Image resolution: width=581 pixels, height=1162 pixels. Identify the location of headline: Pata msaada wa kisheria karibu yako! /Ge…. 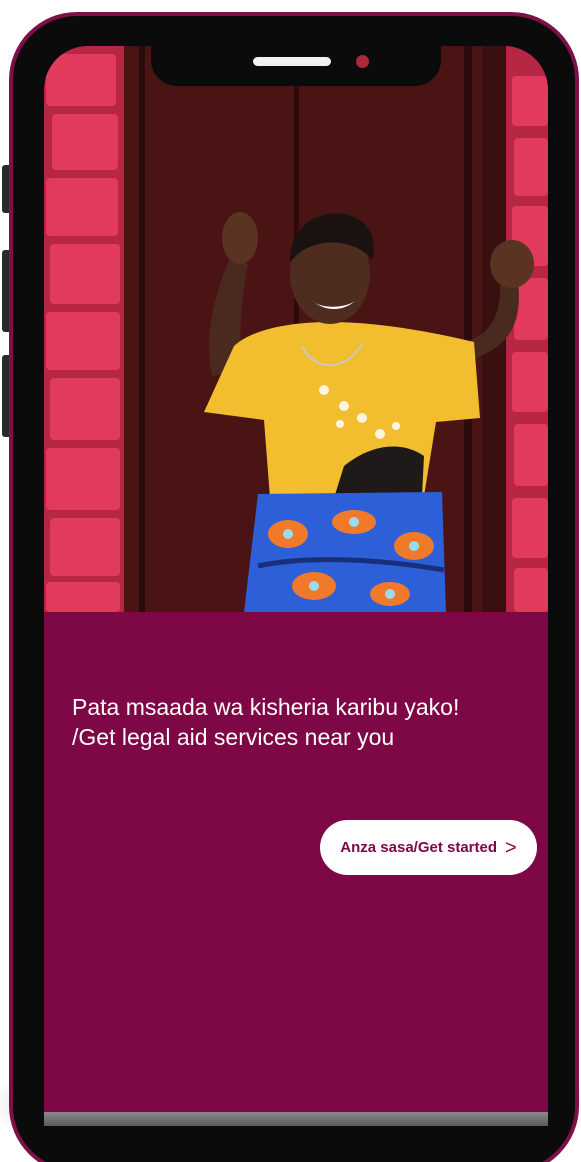
(302, 722).